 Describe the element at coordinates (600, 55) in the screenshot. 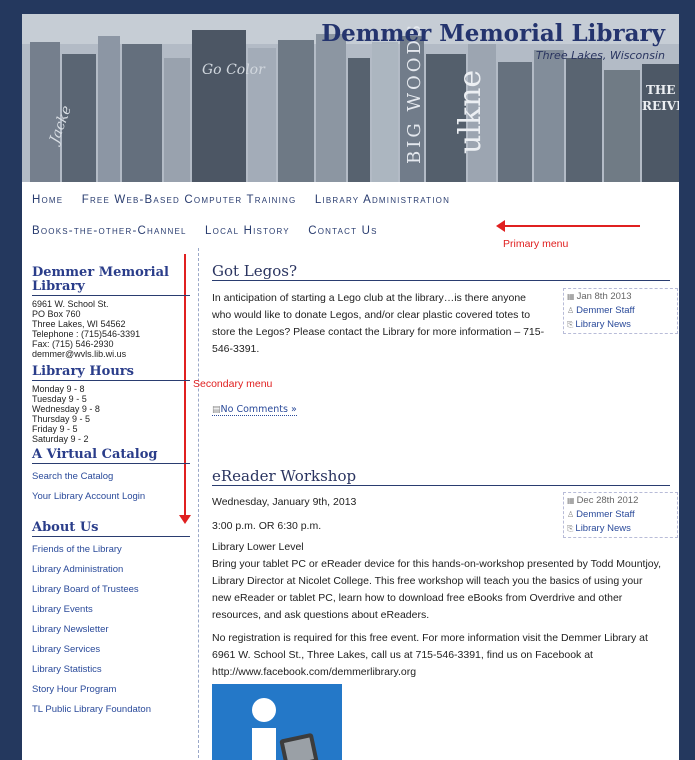

I see `site-tagline: Three Lakes, Wisconsin` at that location.